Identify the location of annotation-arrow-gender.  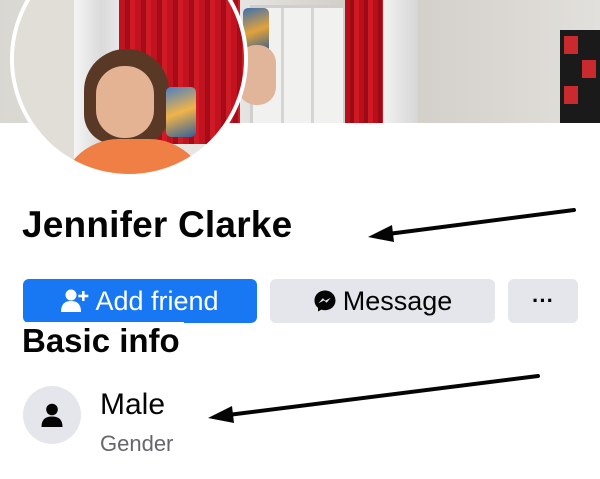
(374, 398).